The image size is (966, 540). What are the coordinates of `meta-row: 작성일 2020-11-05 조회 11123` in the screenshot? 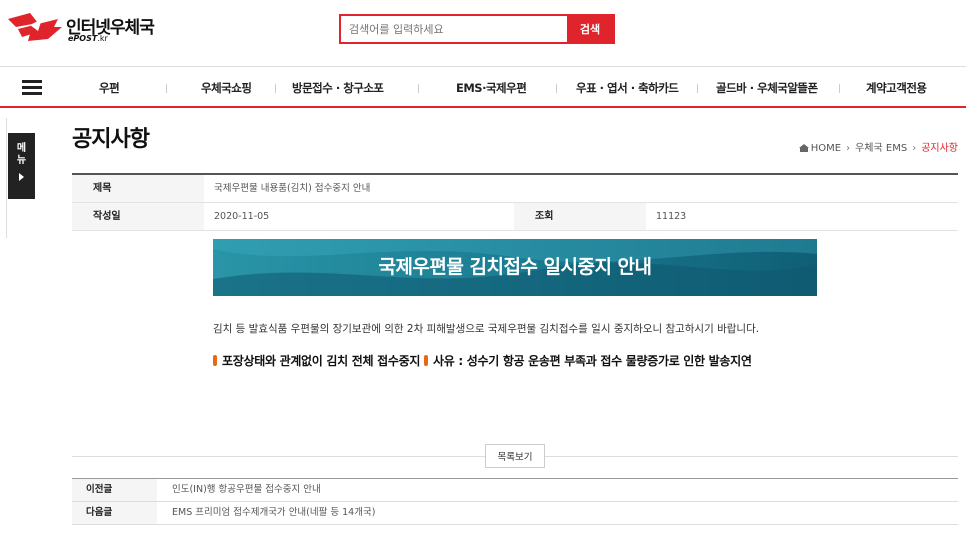 It's located at (515, 217).